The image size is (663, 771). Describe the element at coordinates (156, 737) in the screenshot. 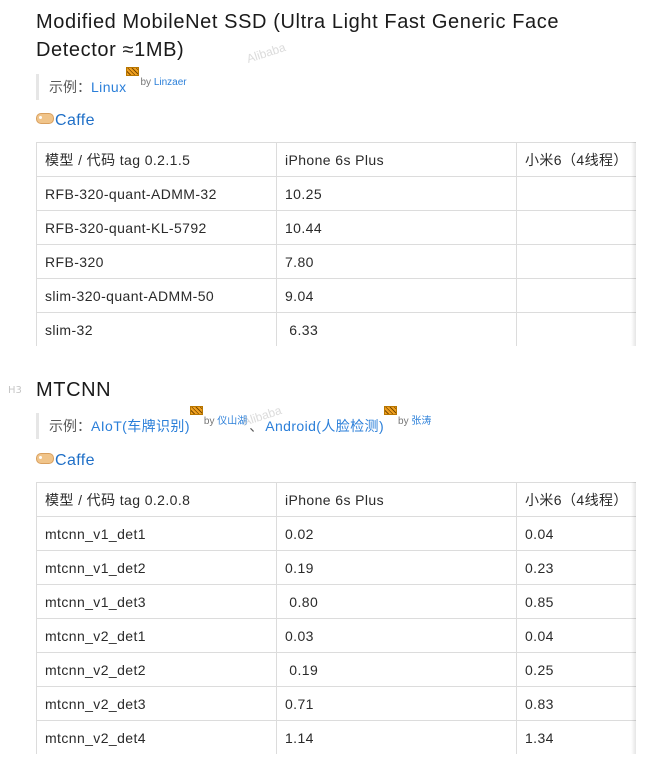

I see `table-cell: mtcnn_v2_det4` at that location.